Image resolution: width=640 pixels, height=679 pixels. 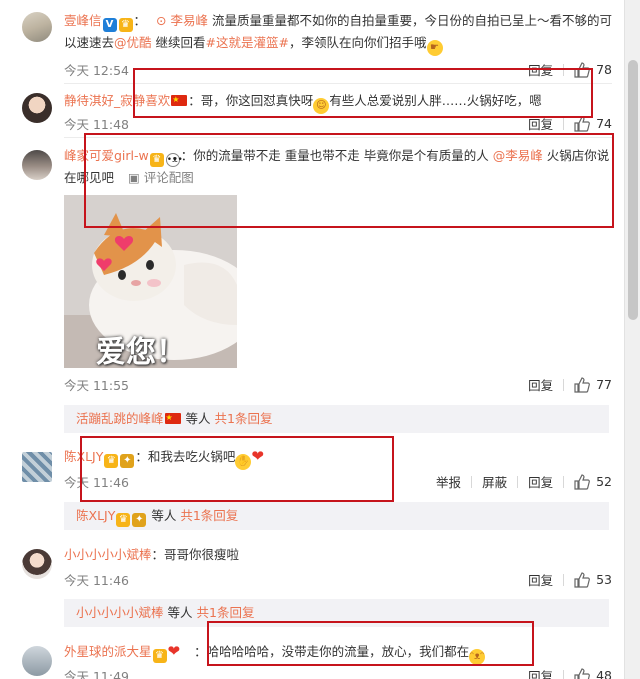 What do you see at coordinates (109, 25) in the screenshot?
I see `verified-icon: V` at bounding box center [109, 25].